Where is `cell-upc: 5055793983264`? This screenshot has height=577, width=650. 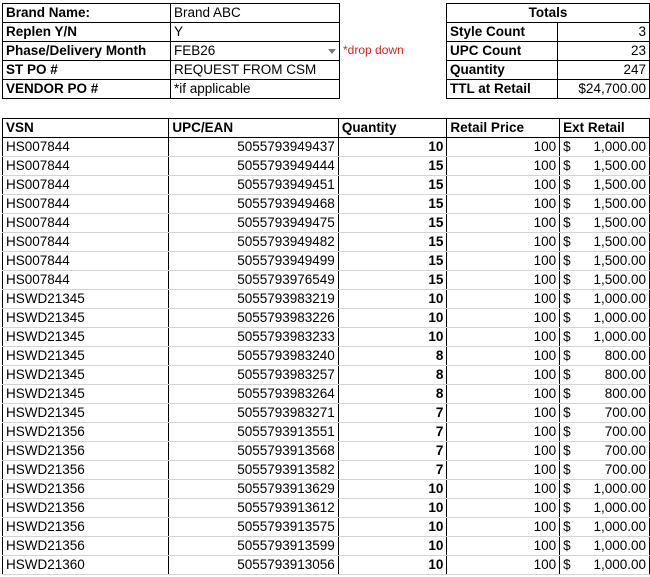
cell-upc: 5055793983264 is located at coordinates (253, 394).